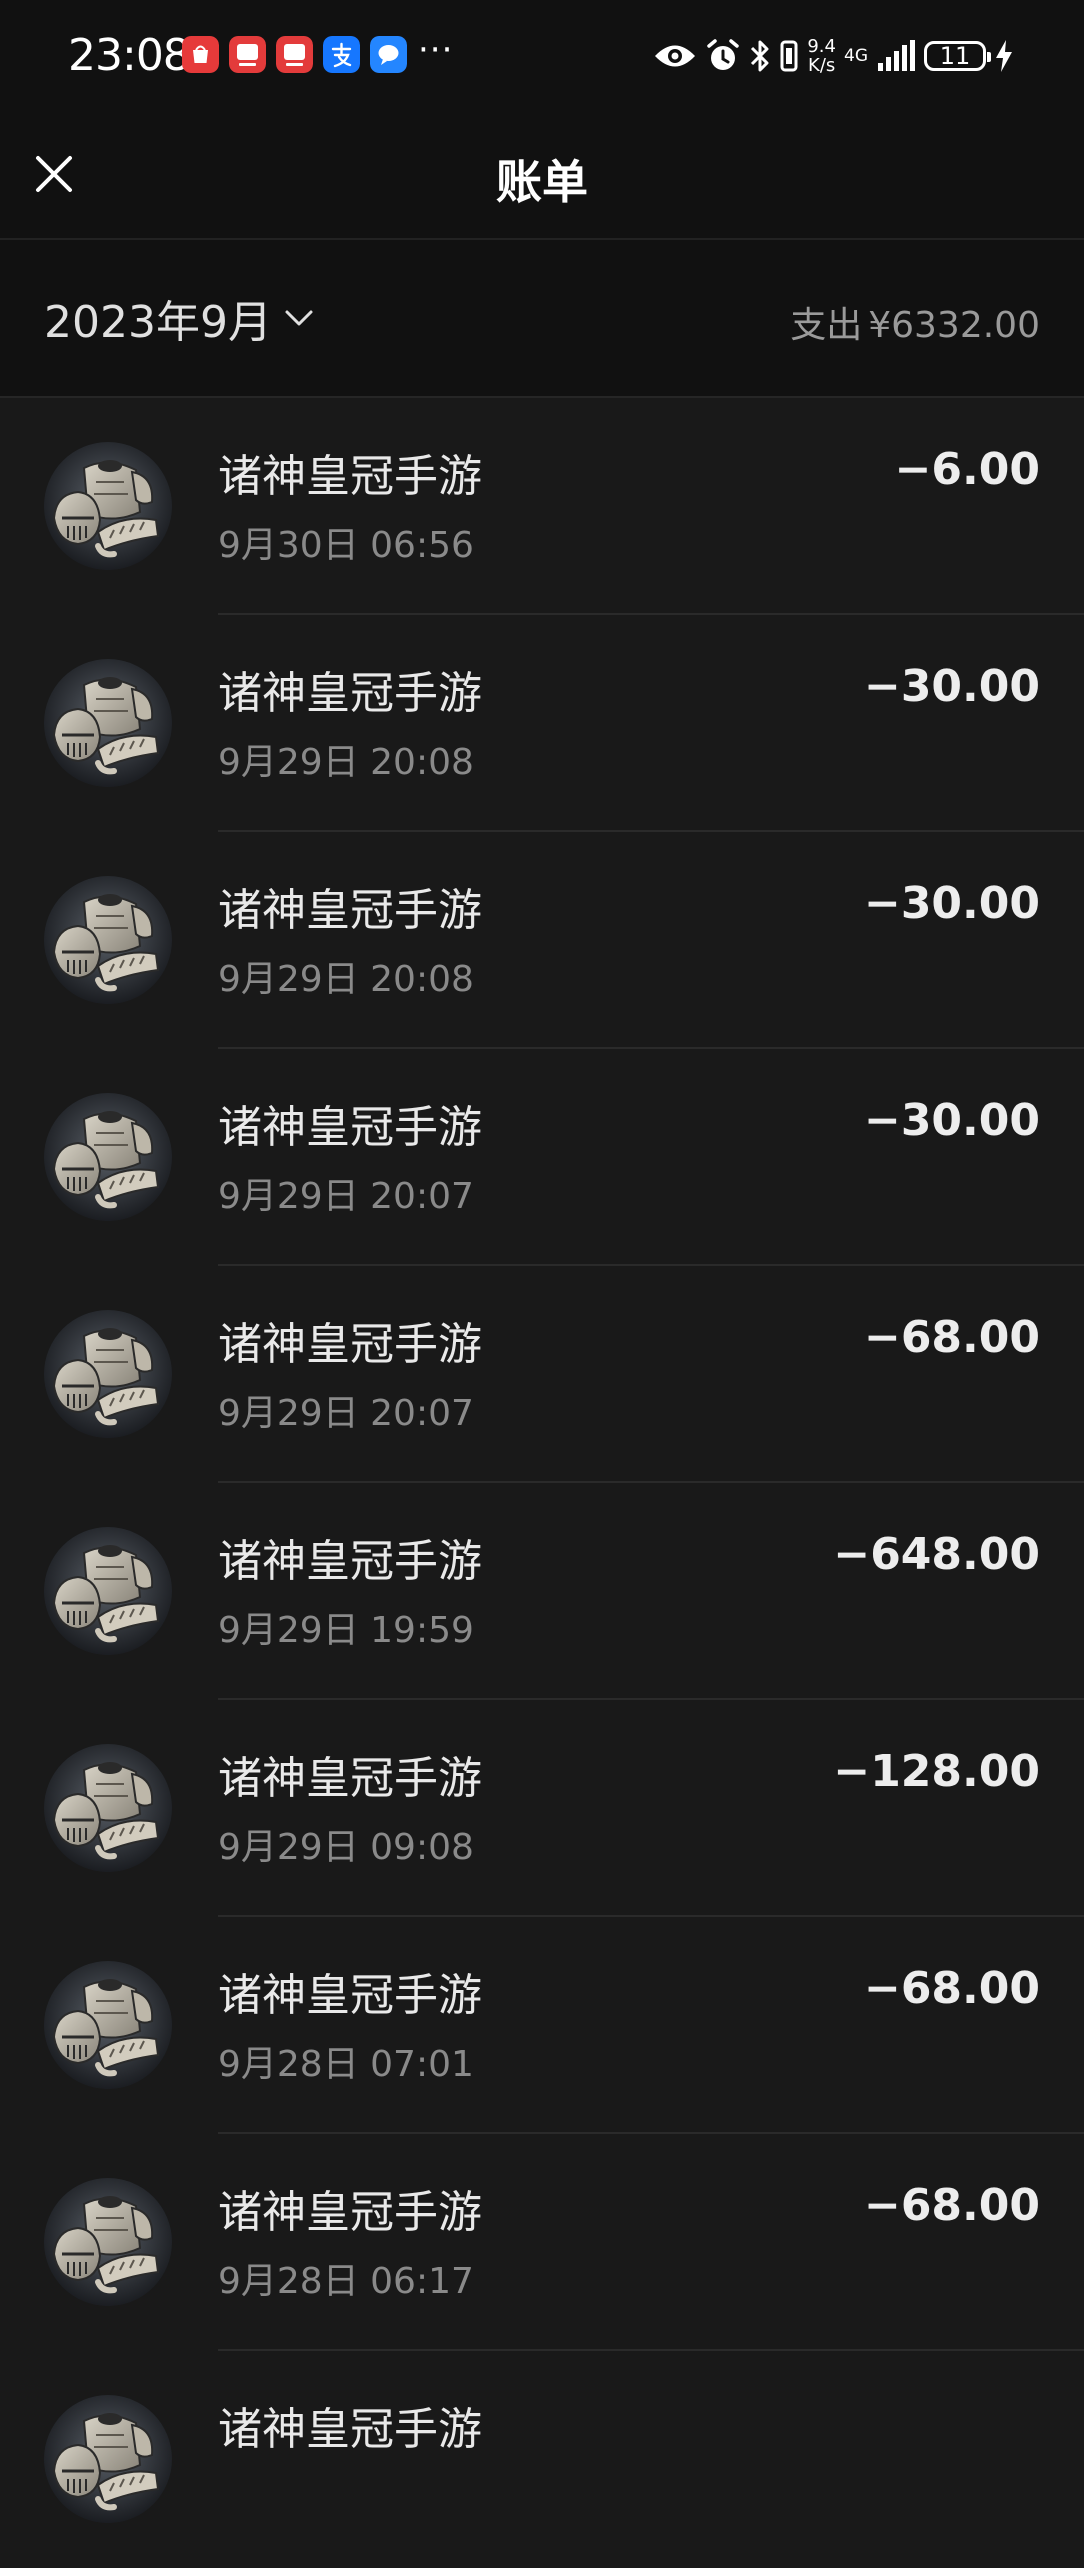 This screenshot has height=2568, width=1084. What do you see at coordinates (822, 65) in the screenshot?
I see `net-speed-unit: K/s` at bounding box center [822, 65].